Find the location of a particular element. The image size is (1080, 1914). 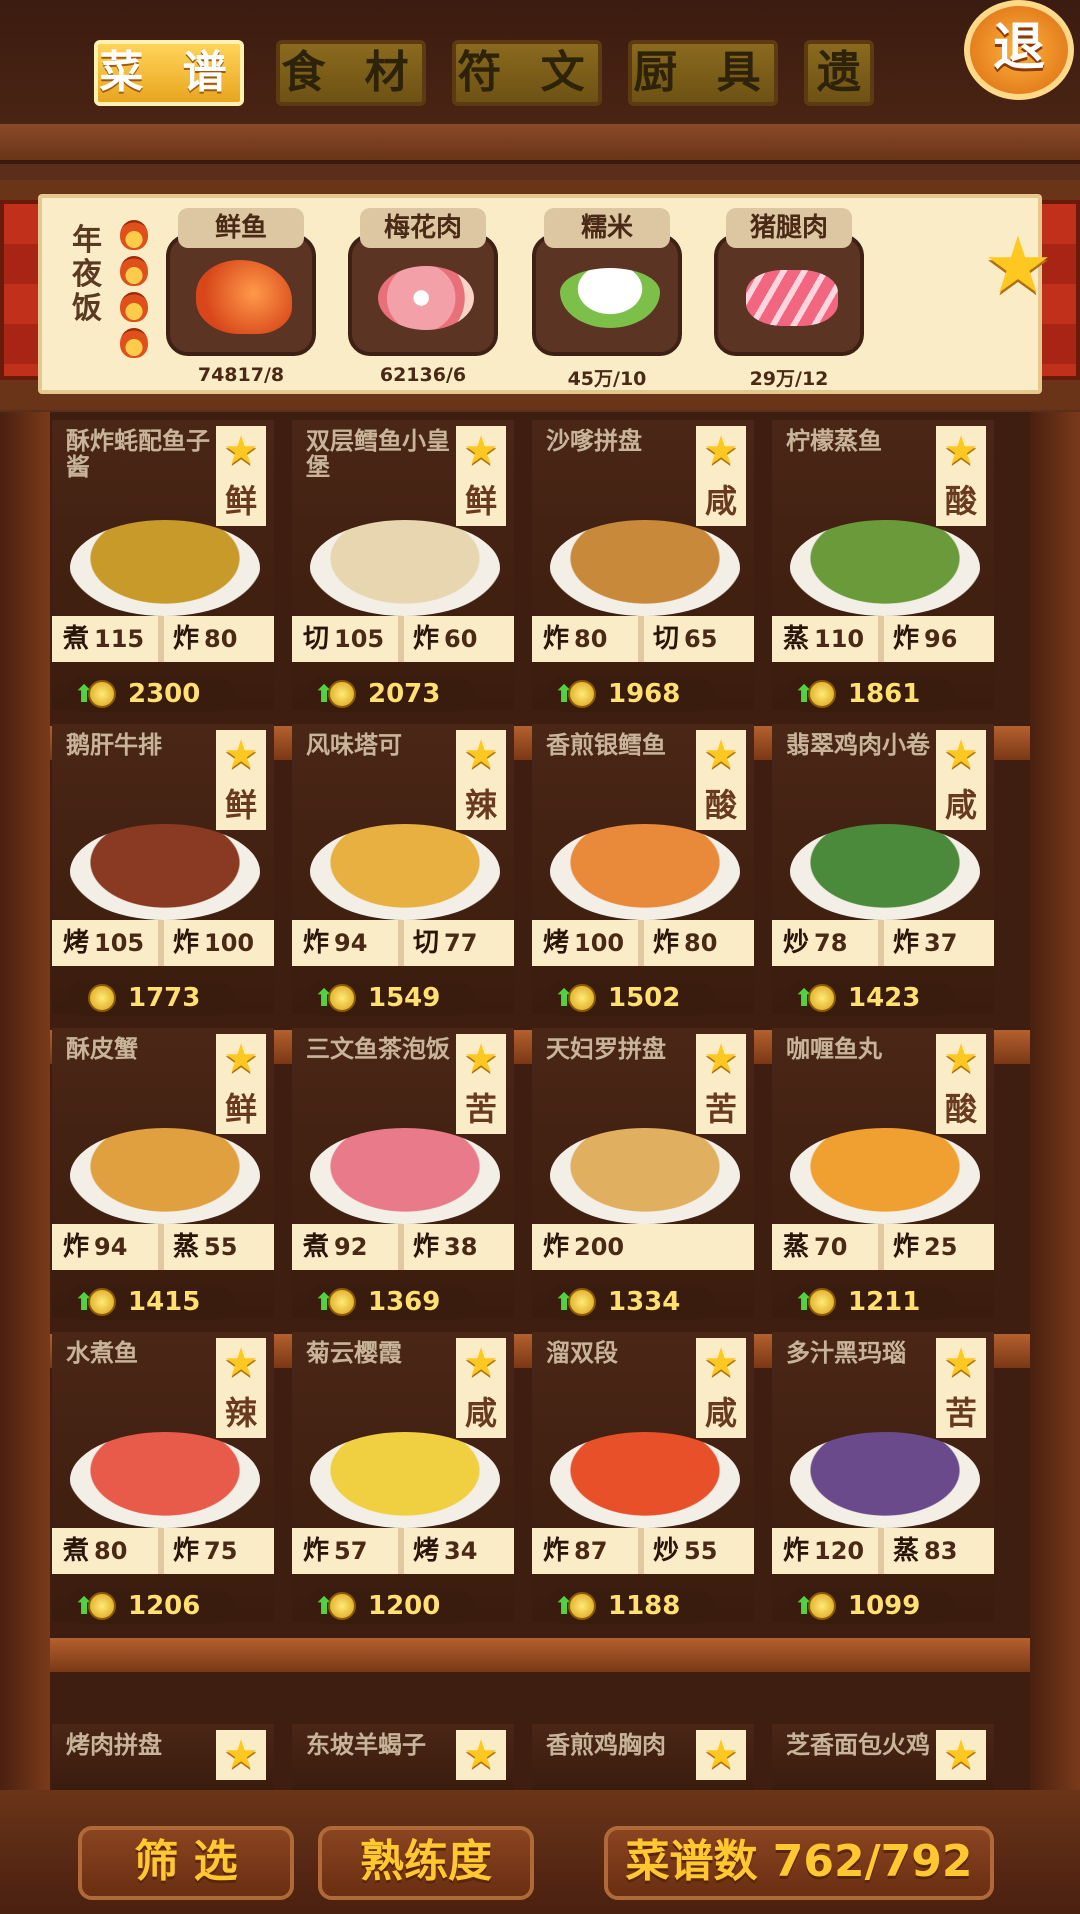

filter-button: 筛 选 is located at coordinates (186, 1863).